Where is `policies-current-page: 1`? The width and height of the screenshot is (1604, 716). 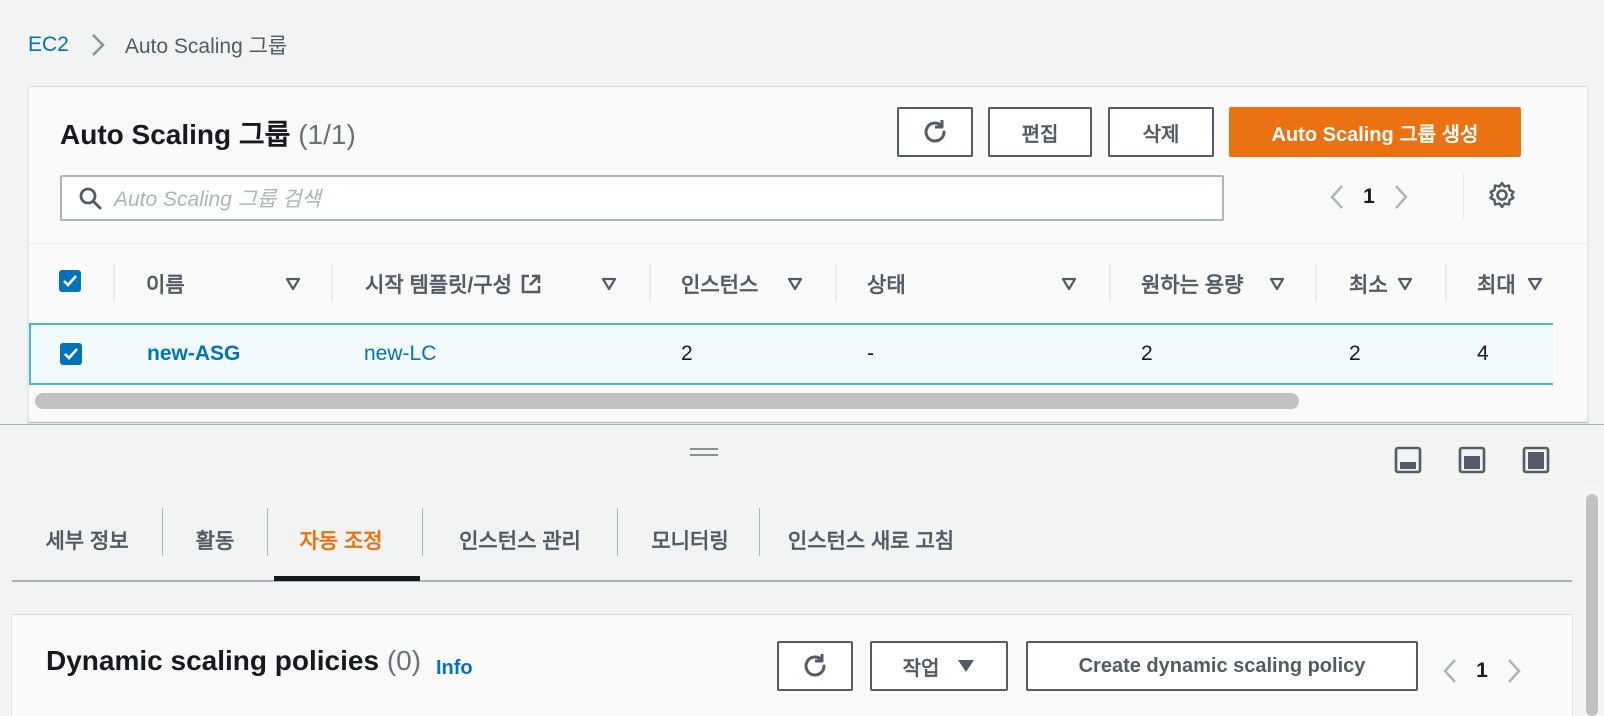 policies-current-page: 1 is located at coordinates (1482, 671).